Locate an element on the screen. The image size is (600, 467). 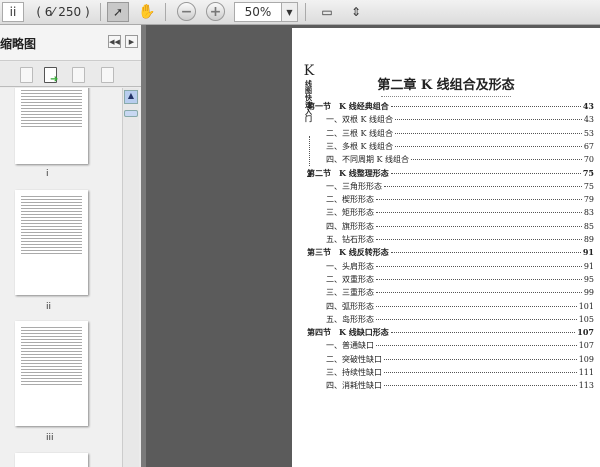
insert-page-icon: ➜ is located at coordinates (51, 76).